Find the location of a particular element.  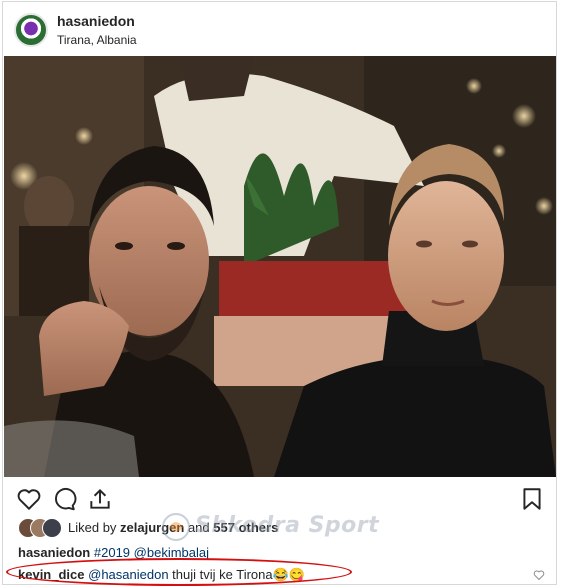

post-username: hasaniedon is located at coordinates (96, 21).